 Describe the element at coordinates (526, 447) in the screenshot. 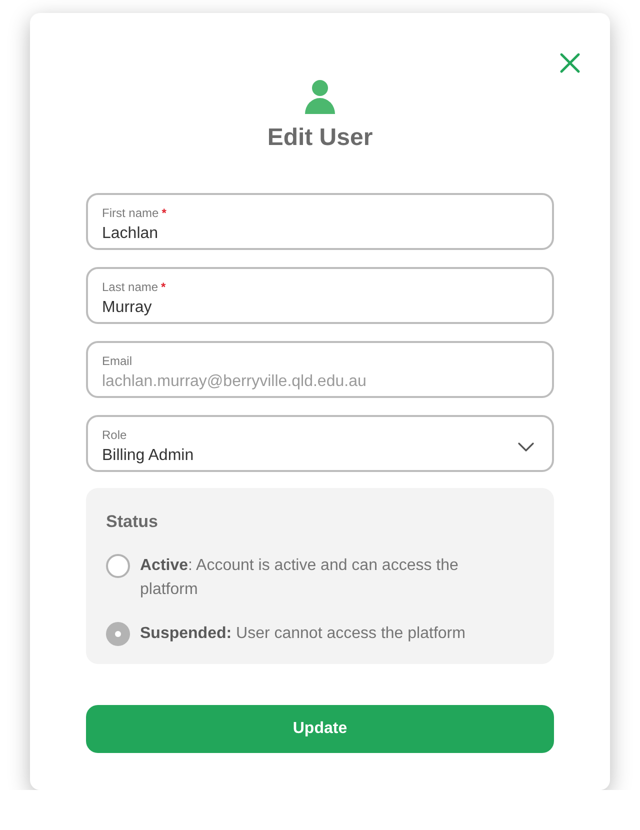

I see `chevron-down-icon` at that location.